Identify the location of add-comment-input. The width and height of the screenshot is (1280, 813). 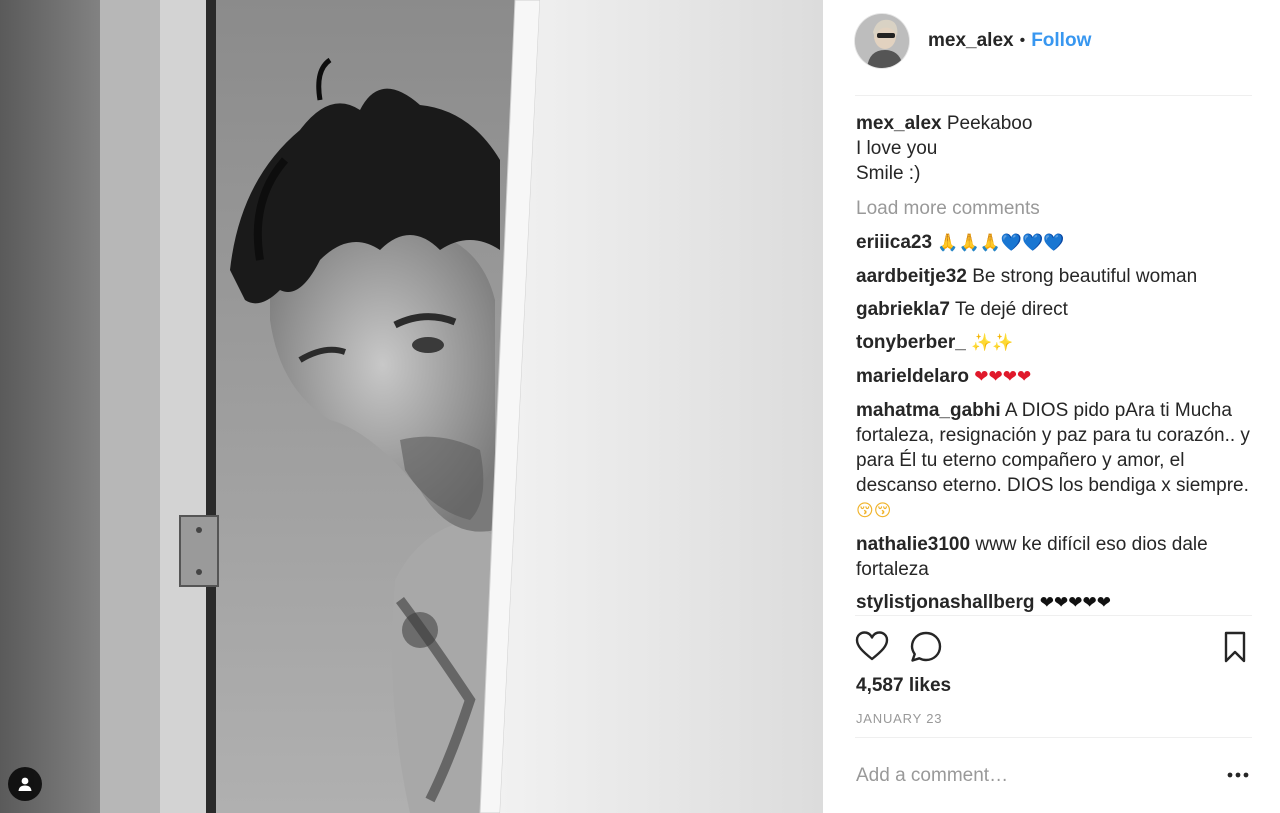
(1016, 776).